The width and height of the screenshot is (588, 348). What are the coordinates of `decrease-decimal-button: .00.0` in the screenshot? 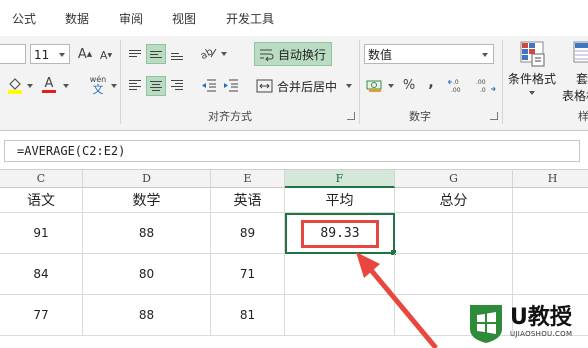 It's located at (485, 85).